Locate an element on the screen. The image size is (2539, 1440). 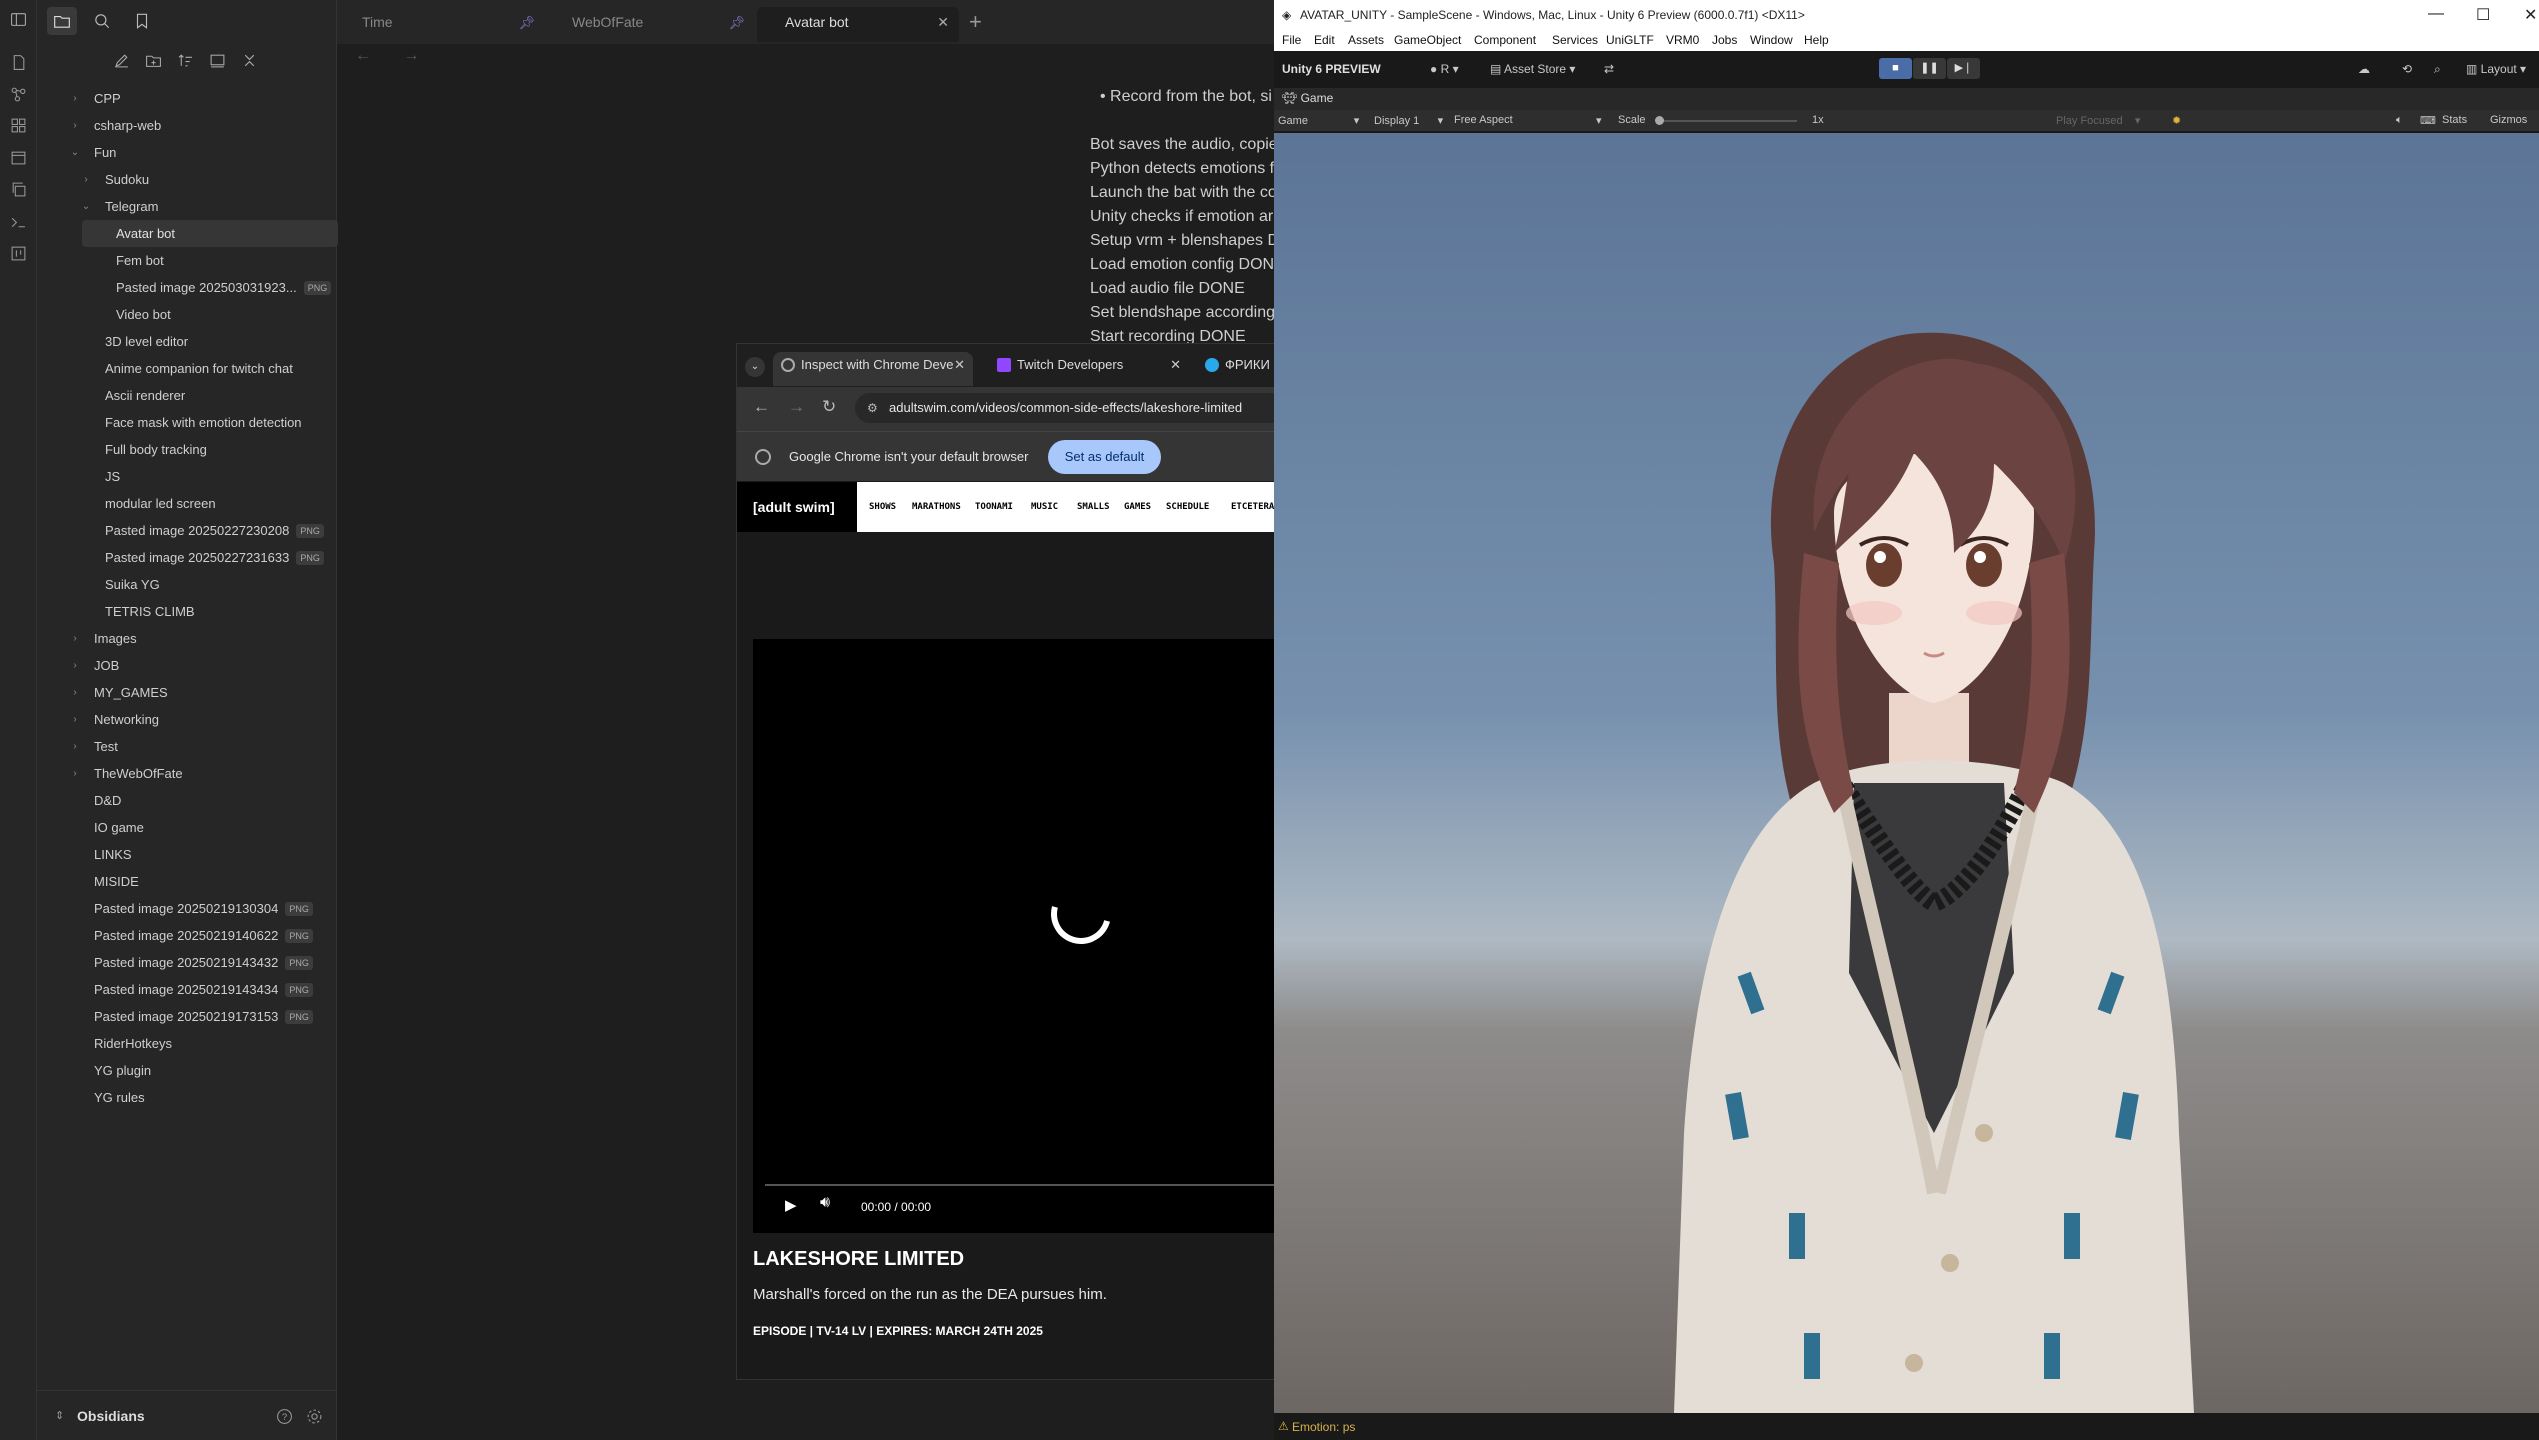
terminal-icon is located at coordinates (18, 222).